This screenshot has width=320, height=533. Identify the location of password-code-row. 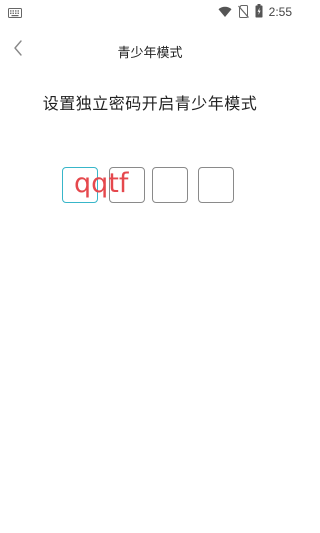
(150, 185).